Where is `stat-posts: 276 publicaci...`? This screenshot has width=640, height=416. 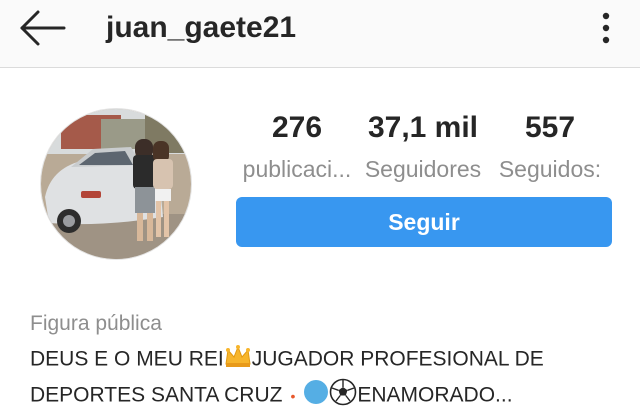
stat-posts: 276 publicaci... is located at coordinates (297, 147).